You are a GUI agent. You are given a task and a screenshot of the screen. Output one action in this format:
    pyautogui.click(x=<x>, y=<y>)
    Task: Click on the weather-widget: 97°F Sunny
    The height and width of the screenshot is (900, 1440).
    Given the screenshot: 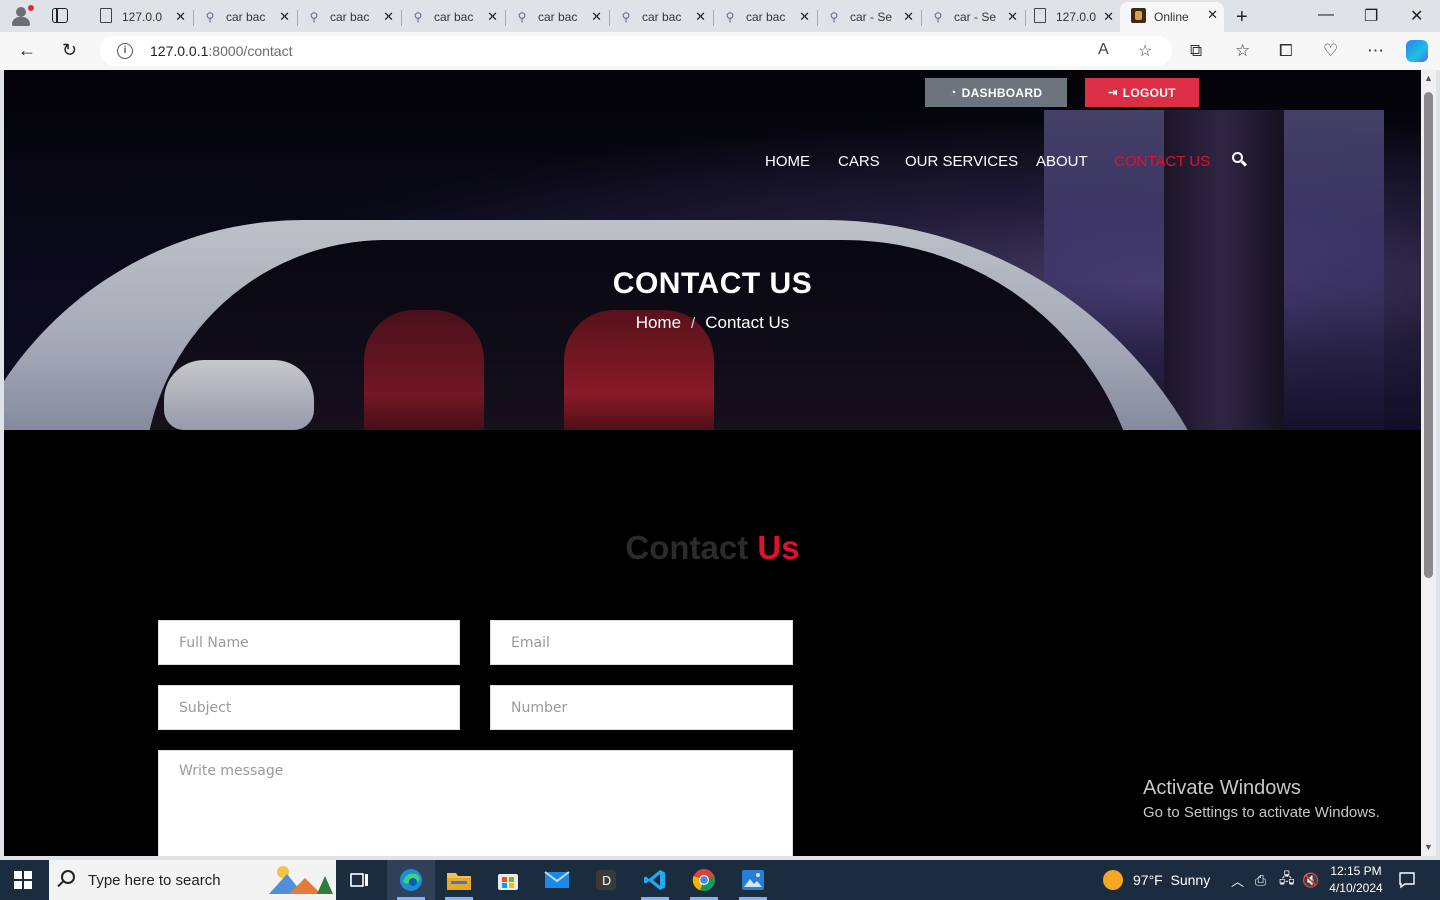 What is the action you would take?
    pyautogui.click(x=1156, y=880)
    